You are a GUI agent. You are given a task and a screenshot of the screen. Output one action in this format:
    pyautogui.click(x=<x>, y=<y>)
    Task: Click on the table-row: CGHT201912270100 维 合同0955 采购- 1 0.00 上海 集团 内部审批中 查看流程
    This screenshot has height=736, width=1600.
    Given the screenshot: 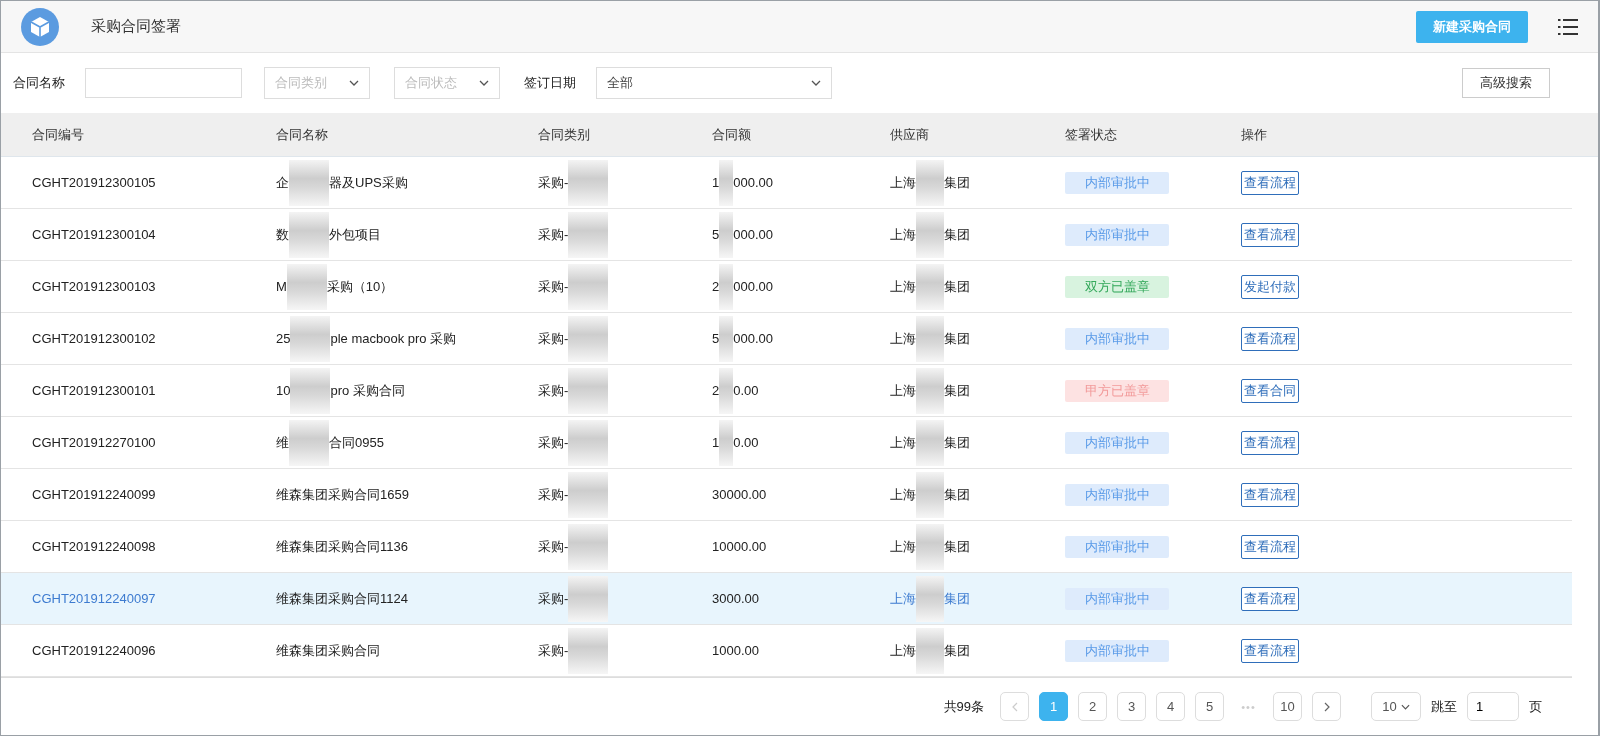 What is the action you would take?
    pyautogui.click(x=786, y=443)
    